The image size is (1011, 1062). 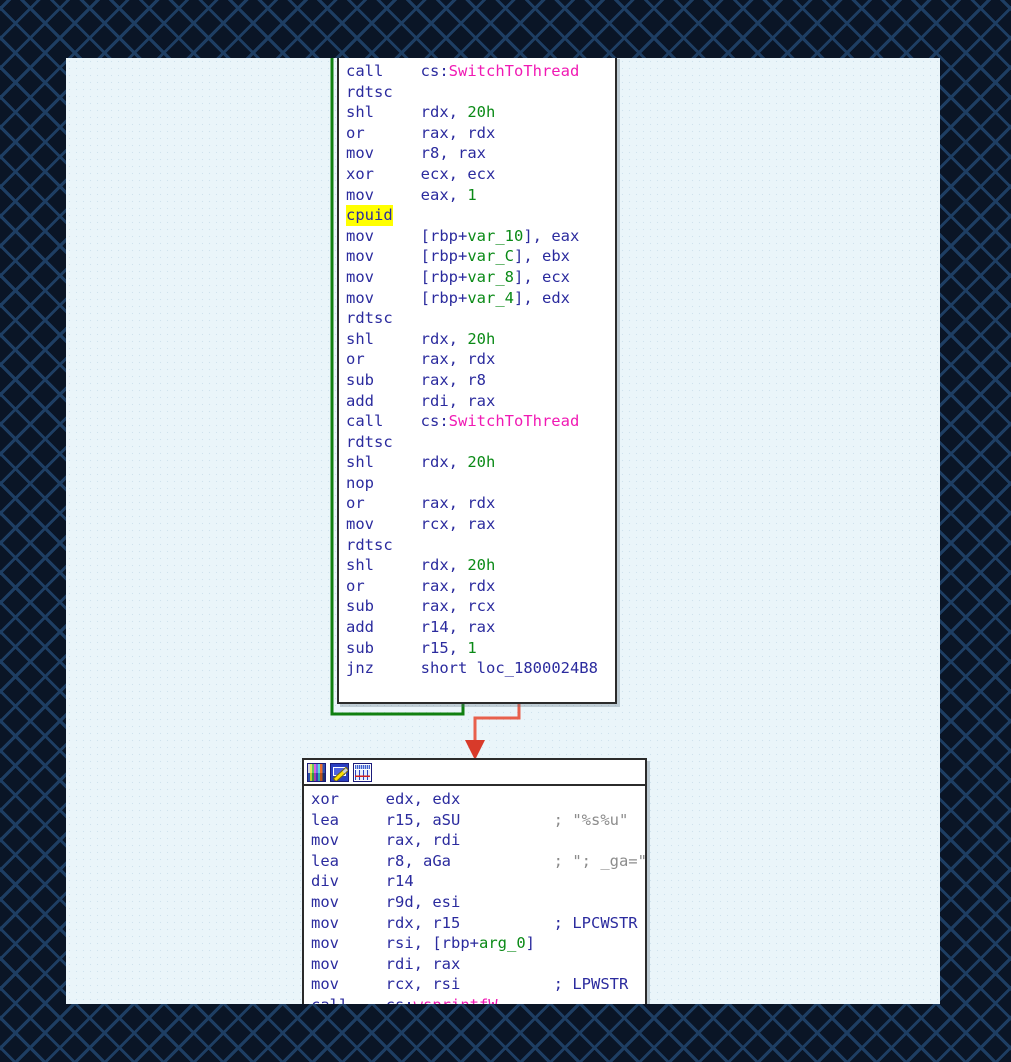 I want to click on disassembly-line: call cs:wsprintfW, so click(x=478, y=999).